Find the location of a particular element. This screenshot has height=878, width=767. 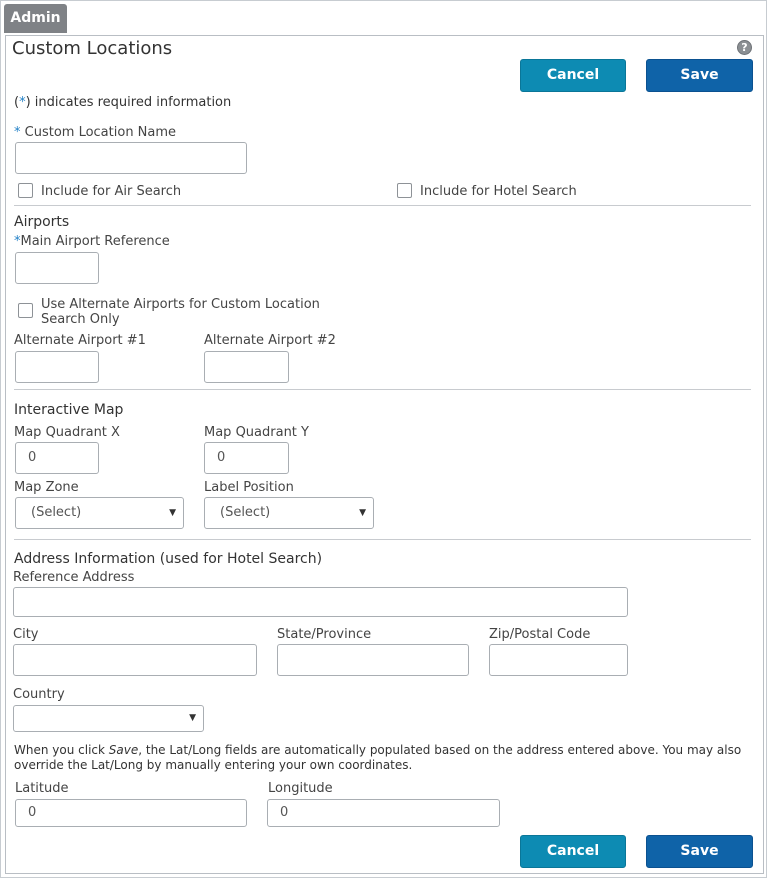

main-airport-input is located at coordinates (57, 268).